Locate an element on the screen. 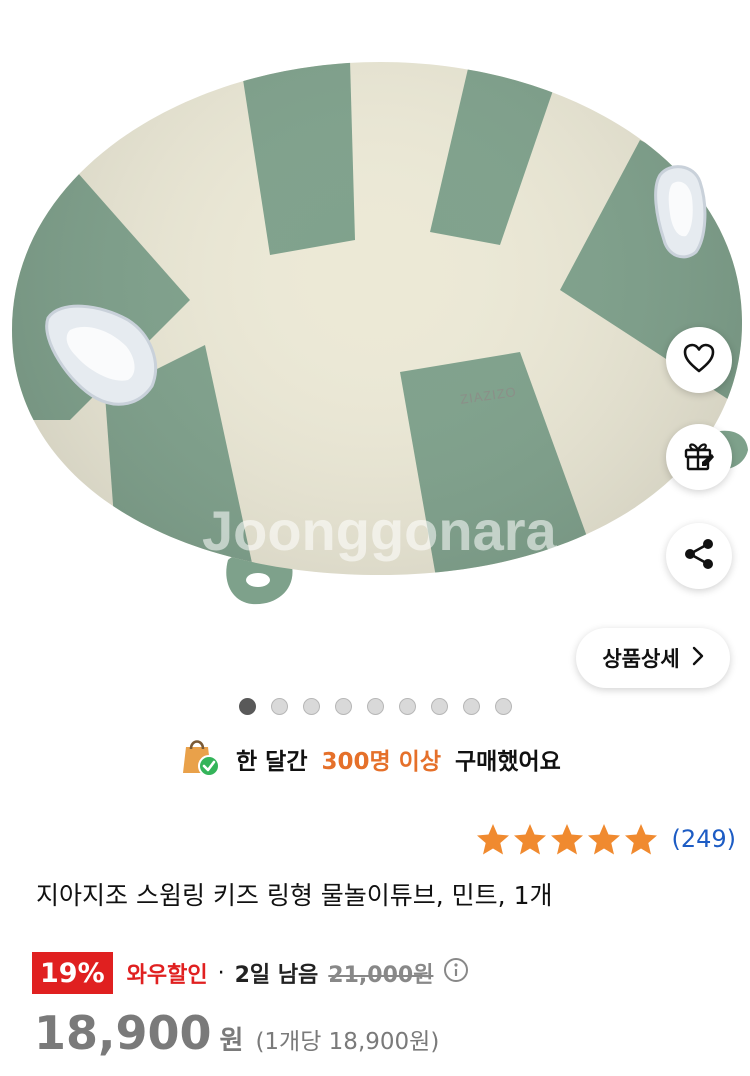  shopping-bag-check-icon is located at coordinates (199, 759).